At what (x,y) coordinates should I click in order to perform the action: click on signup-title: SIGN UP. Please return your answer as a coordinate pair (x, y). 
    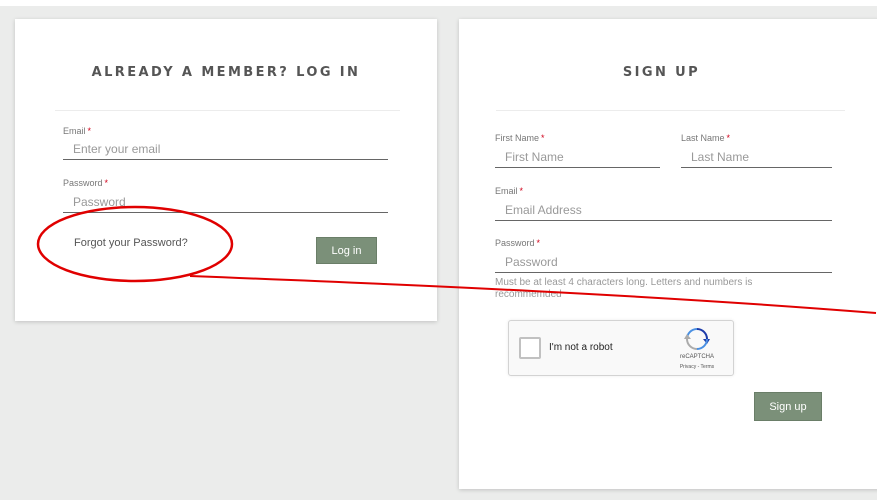
    Looking at the image, I should click on (661, 72).